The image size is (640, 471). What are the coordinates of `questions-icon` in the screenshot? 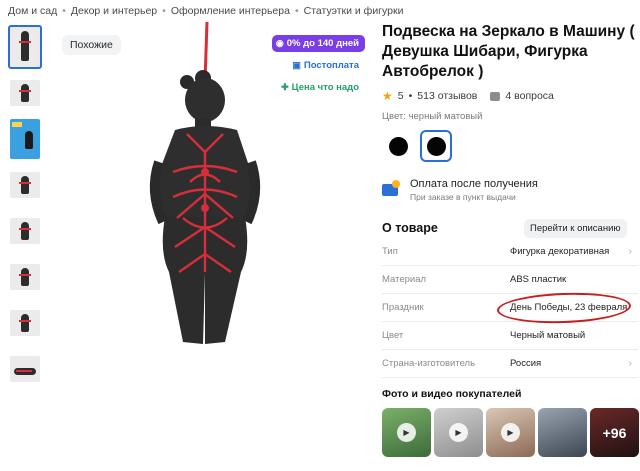 It's located at (495, 96).